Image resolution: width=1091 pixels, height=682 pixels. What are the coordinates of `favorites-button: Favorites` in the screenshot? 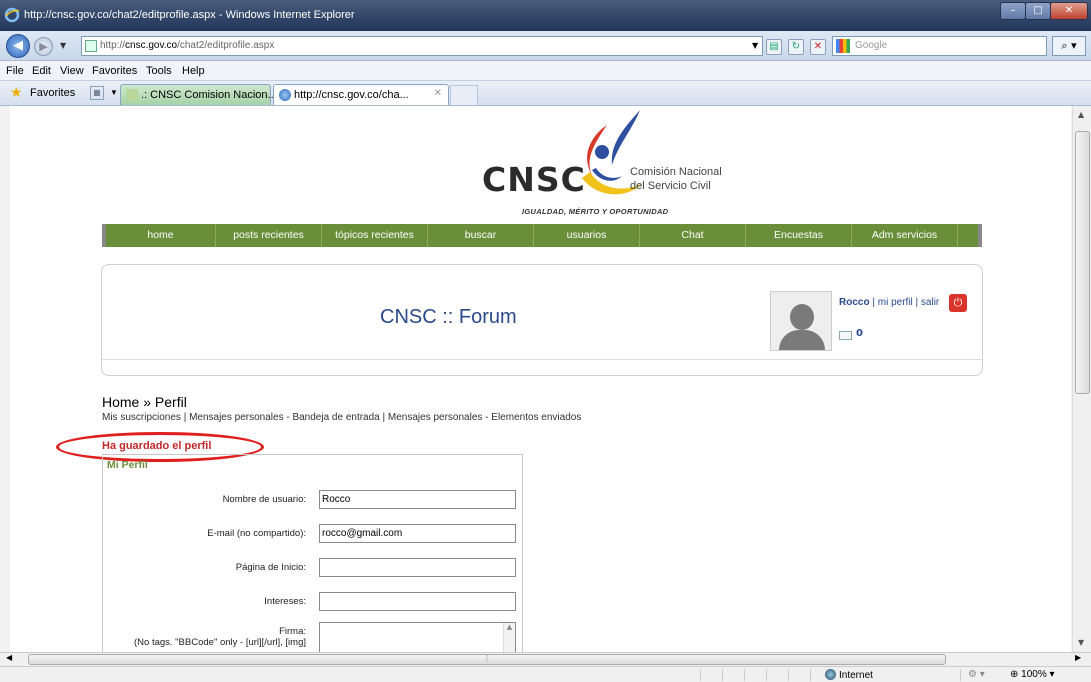 It's located at (52, 93).